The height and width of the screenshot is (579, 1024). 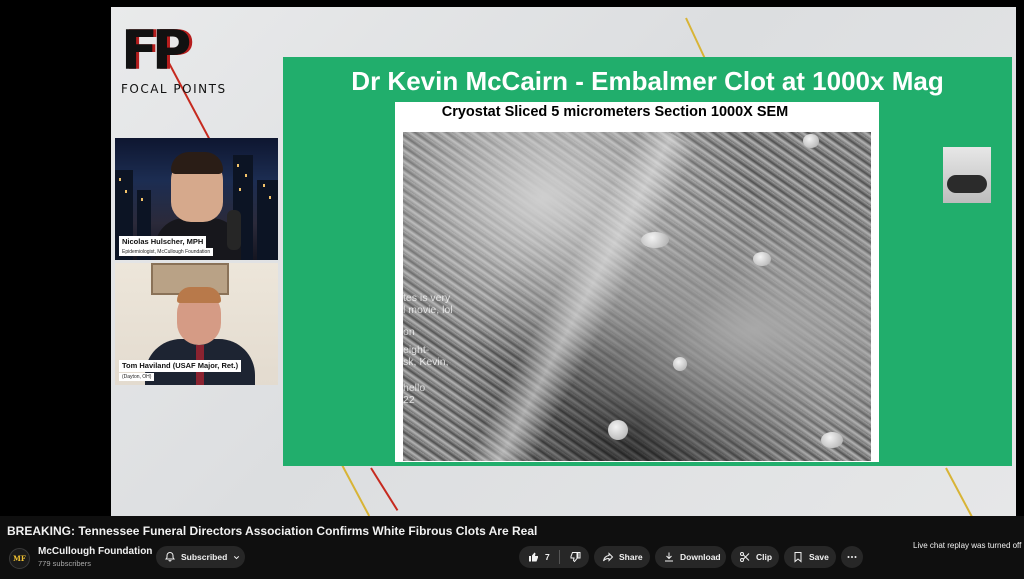 What do you see at coordinates (237, 557) in the screenshot?
I see `chevron-down-icon` at bounding box center [237, 557].